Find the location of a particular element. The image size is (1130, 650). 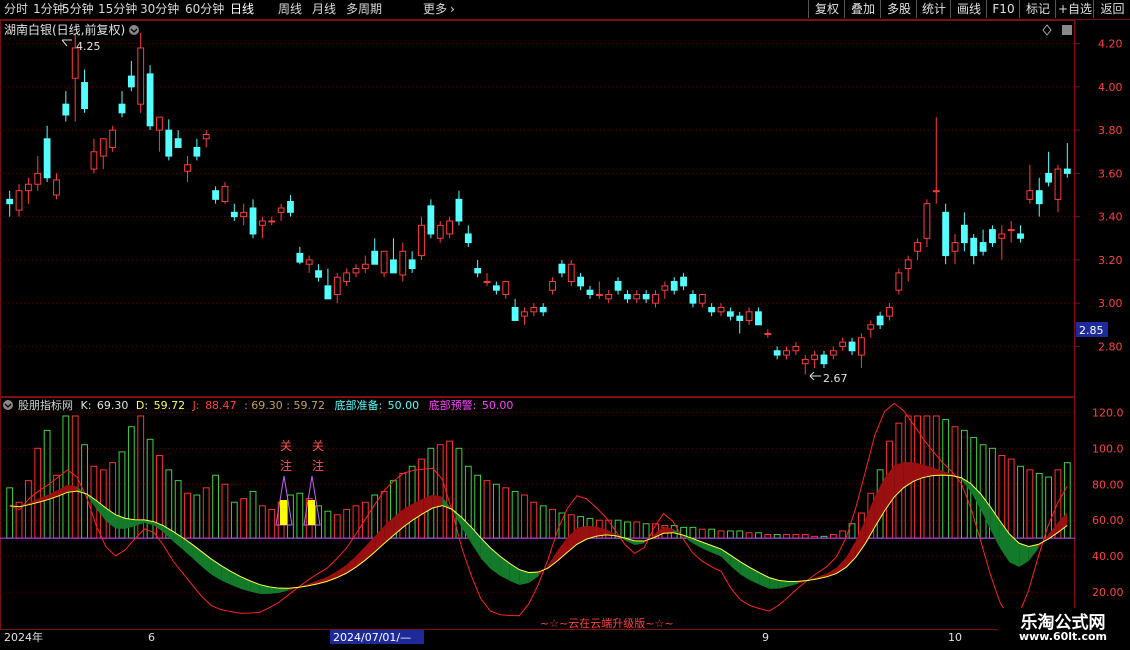

date-label-year: 2024年 is located at coordinates (23, 637).